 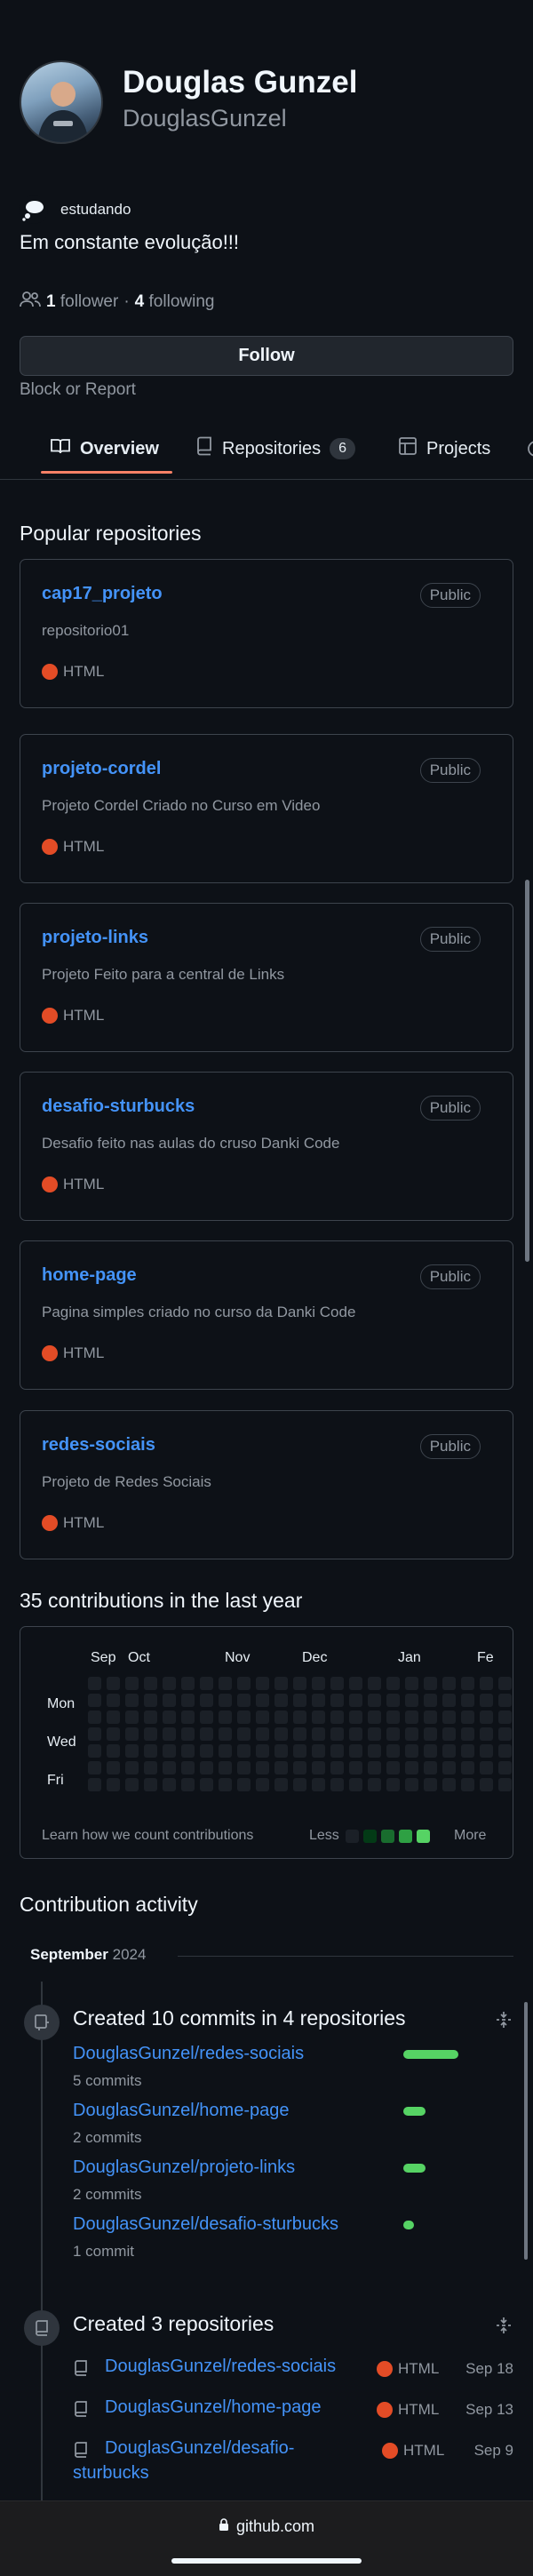 What do you see at coordinates (184, 2167) in the screenshot?
I see `commit-repo-link: DouglasGunzel/projeto-links` at bounding box center [184, 2167].